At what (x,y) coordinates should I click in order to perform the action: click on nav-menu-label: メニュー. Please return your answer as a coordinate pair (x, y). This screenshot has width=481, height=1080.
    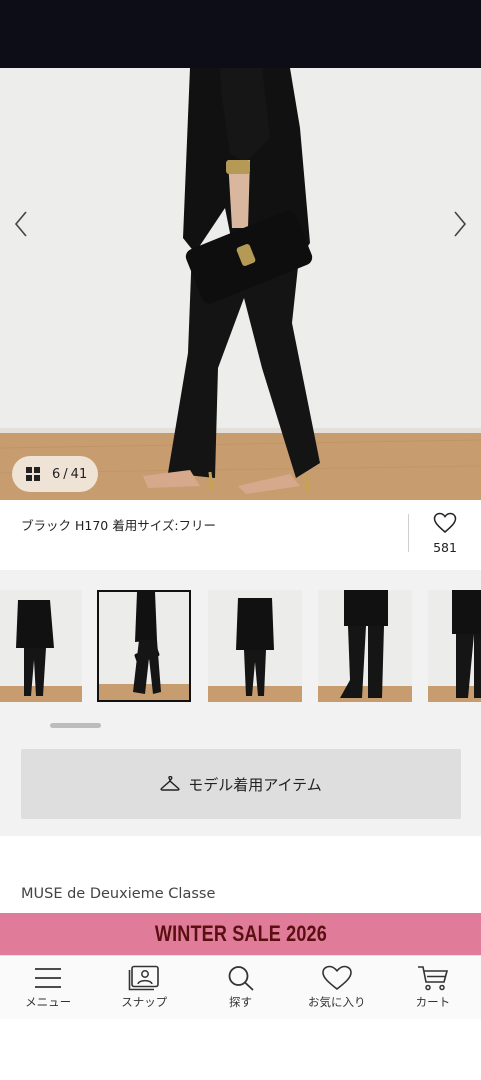
    Looking at the image, I should click on (48, 1002).